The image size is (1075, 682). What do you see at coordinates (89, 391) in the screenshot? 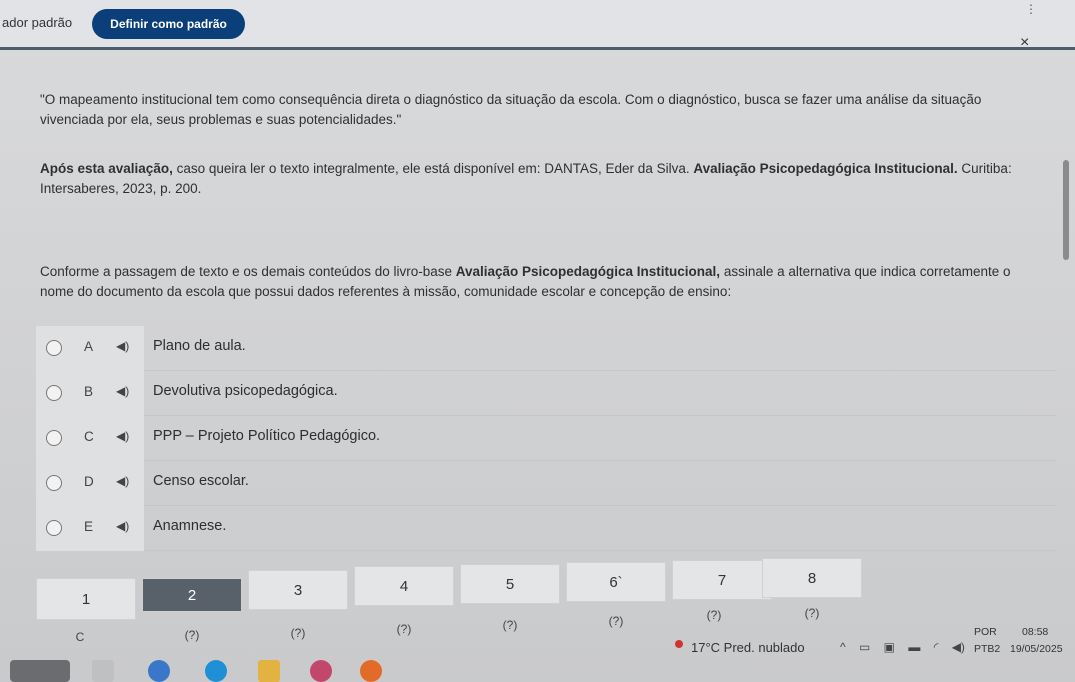
I see `option-letter: B` at bounding box center [89, 391].